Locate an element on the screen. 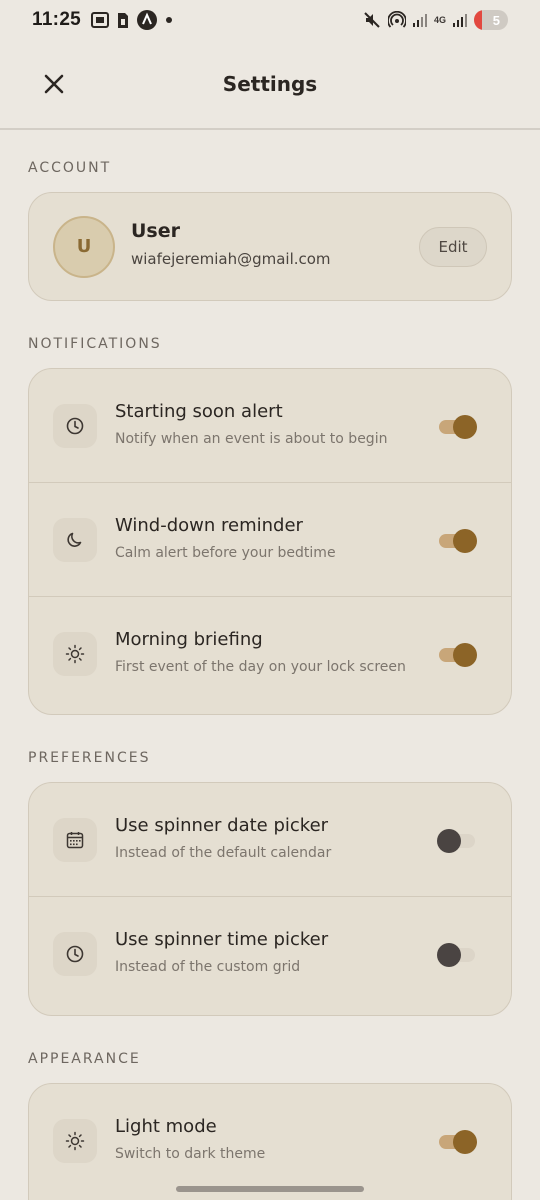 Image resolution: width=540 pixels, height=1200 pixels. setting-title: Use spinner time picker is located at coordinates (222, 939).